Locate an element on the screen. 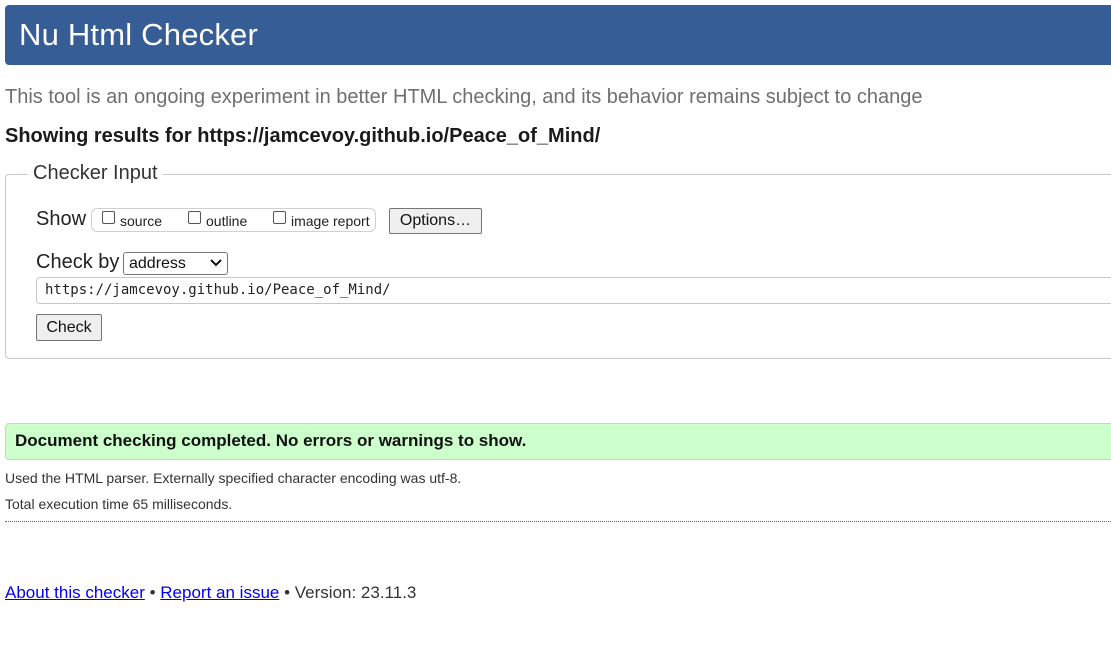  check-by-select: address is located at coordinates (175, 263).